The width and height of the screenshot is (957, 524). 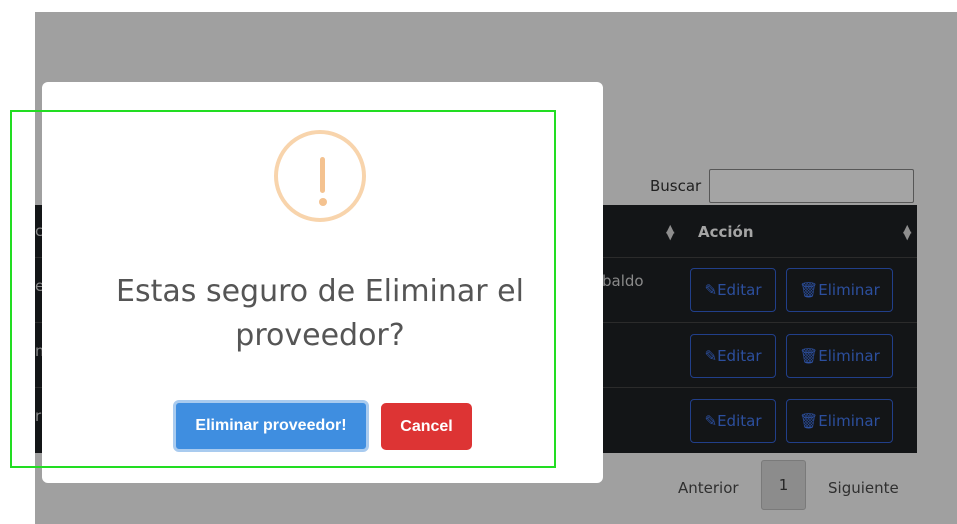 I want to click on search-input, so click(x=811, y=186).